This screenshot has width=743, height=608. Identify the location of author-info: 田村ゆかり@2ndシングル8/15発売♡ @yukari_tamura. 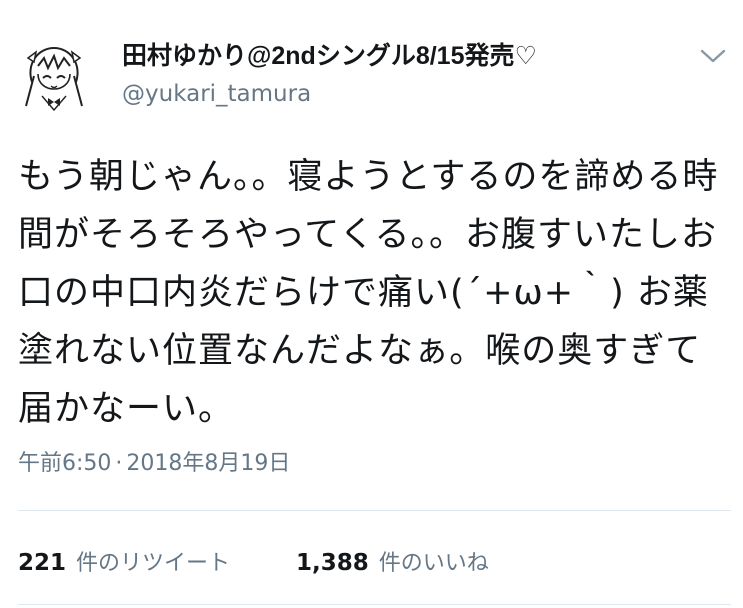
(329, 75).